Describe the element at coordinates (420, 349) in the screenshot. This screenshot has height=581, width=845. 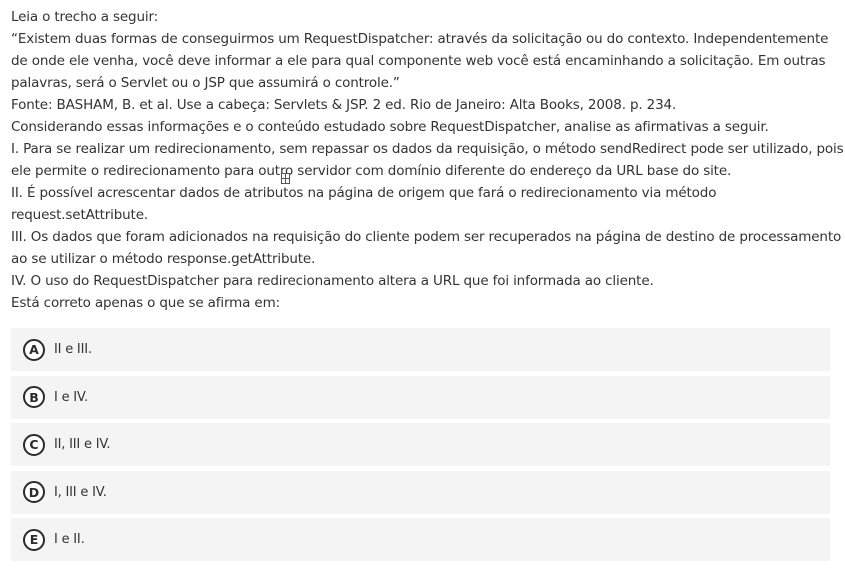
I see `alternative-a: A II e III.` at that location.